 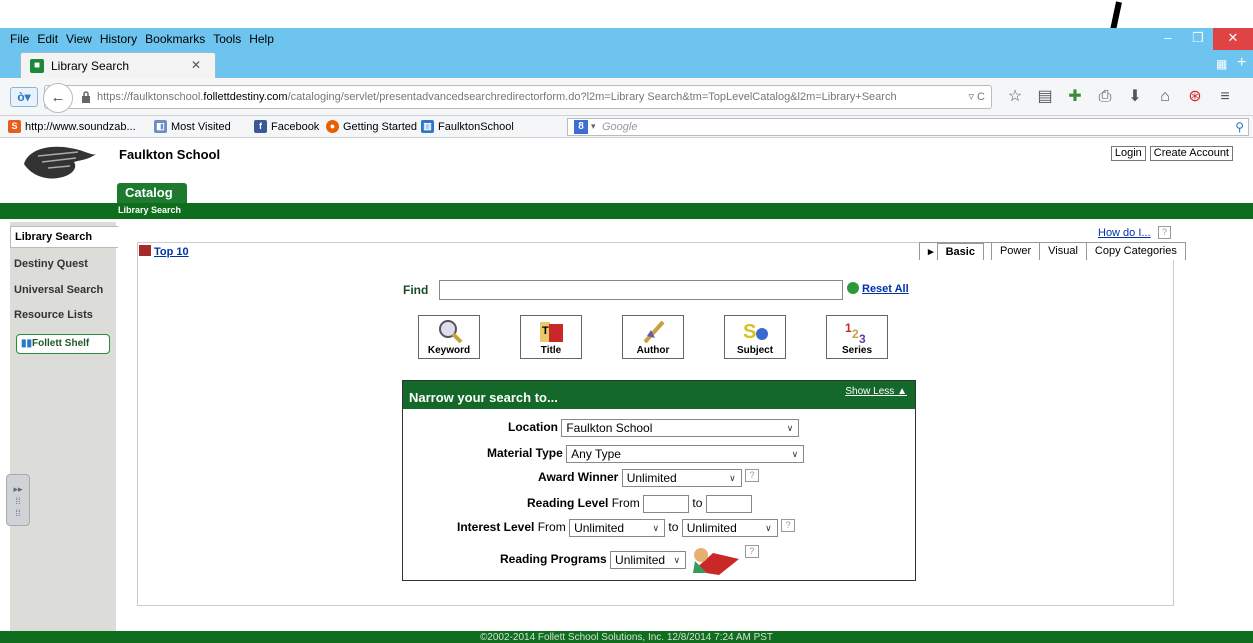 What do you see at coordinates (1168, 39) in the screenshot?
I see `minimize-icon: –` at bounding box center [1168, 39].